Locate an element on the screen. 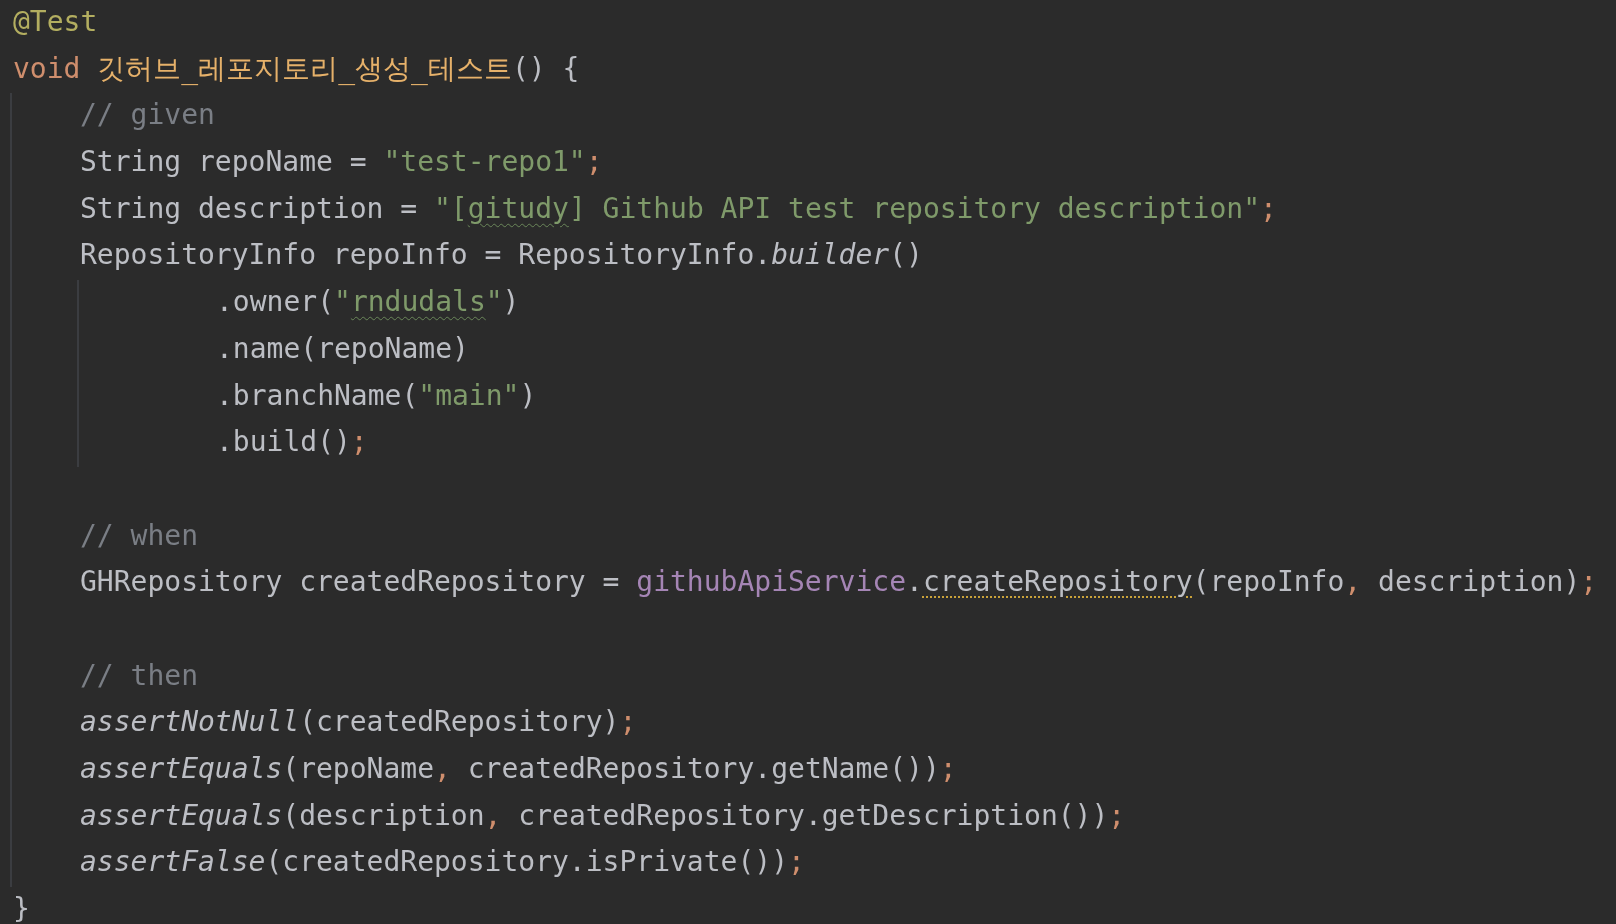  code-line: String description = "[gitudy] Github API test repository description"; is located at coordinates (678, 208).